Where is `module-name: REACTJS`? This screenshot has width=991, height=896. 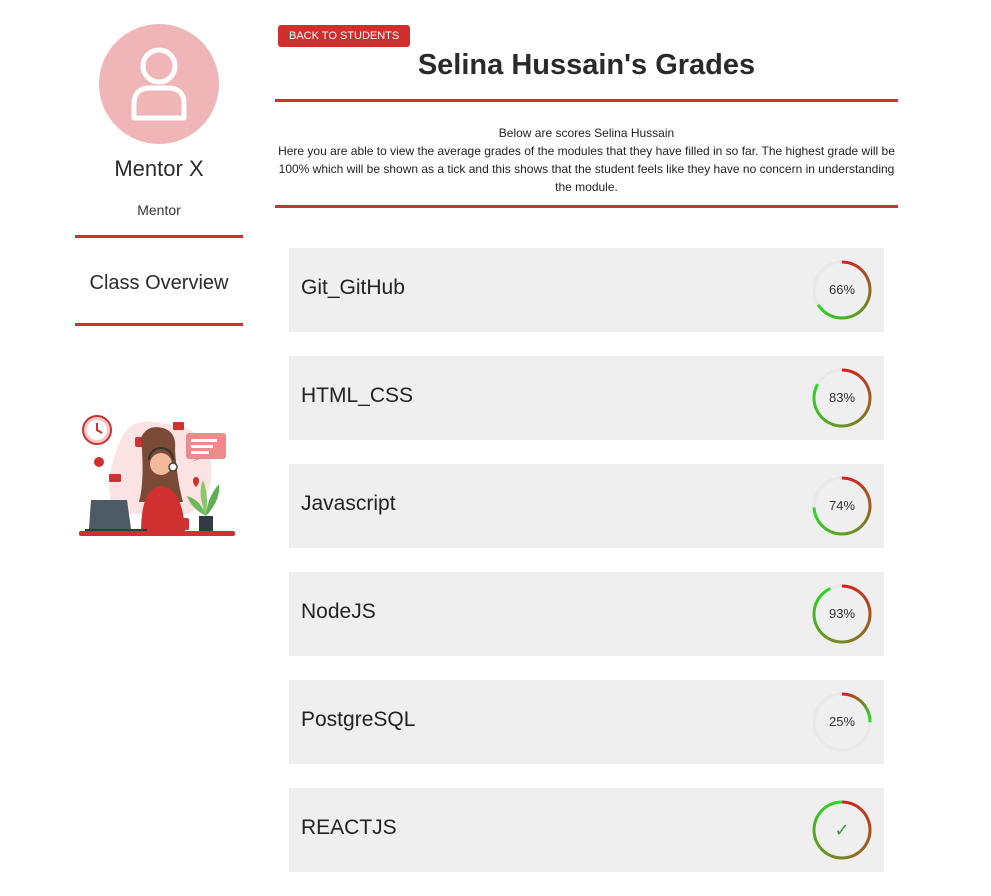 module-name: REACTJS is located at coordinates (349, 828).